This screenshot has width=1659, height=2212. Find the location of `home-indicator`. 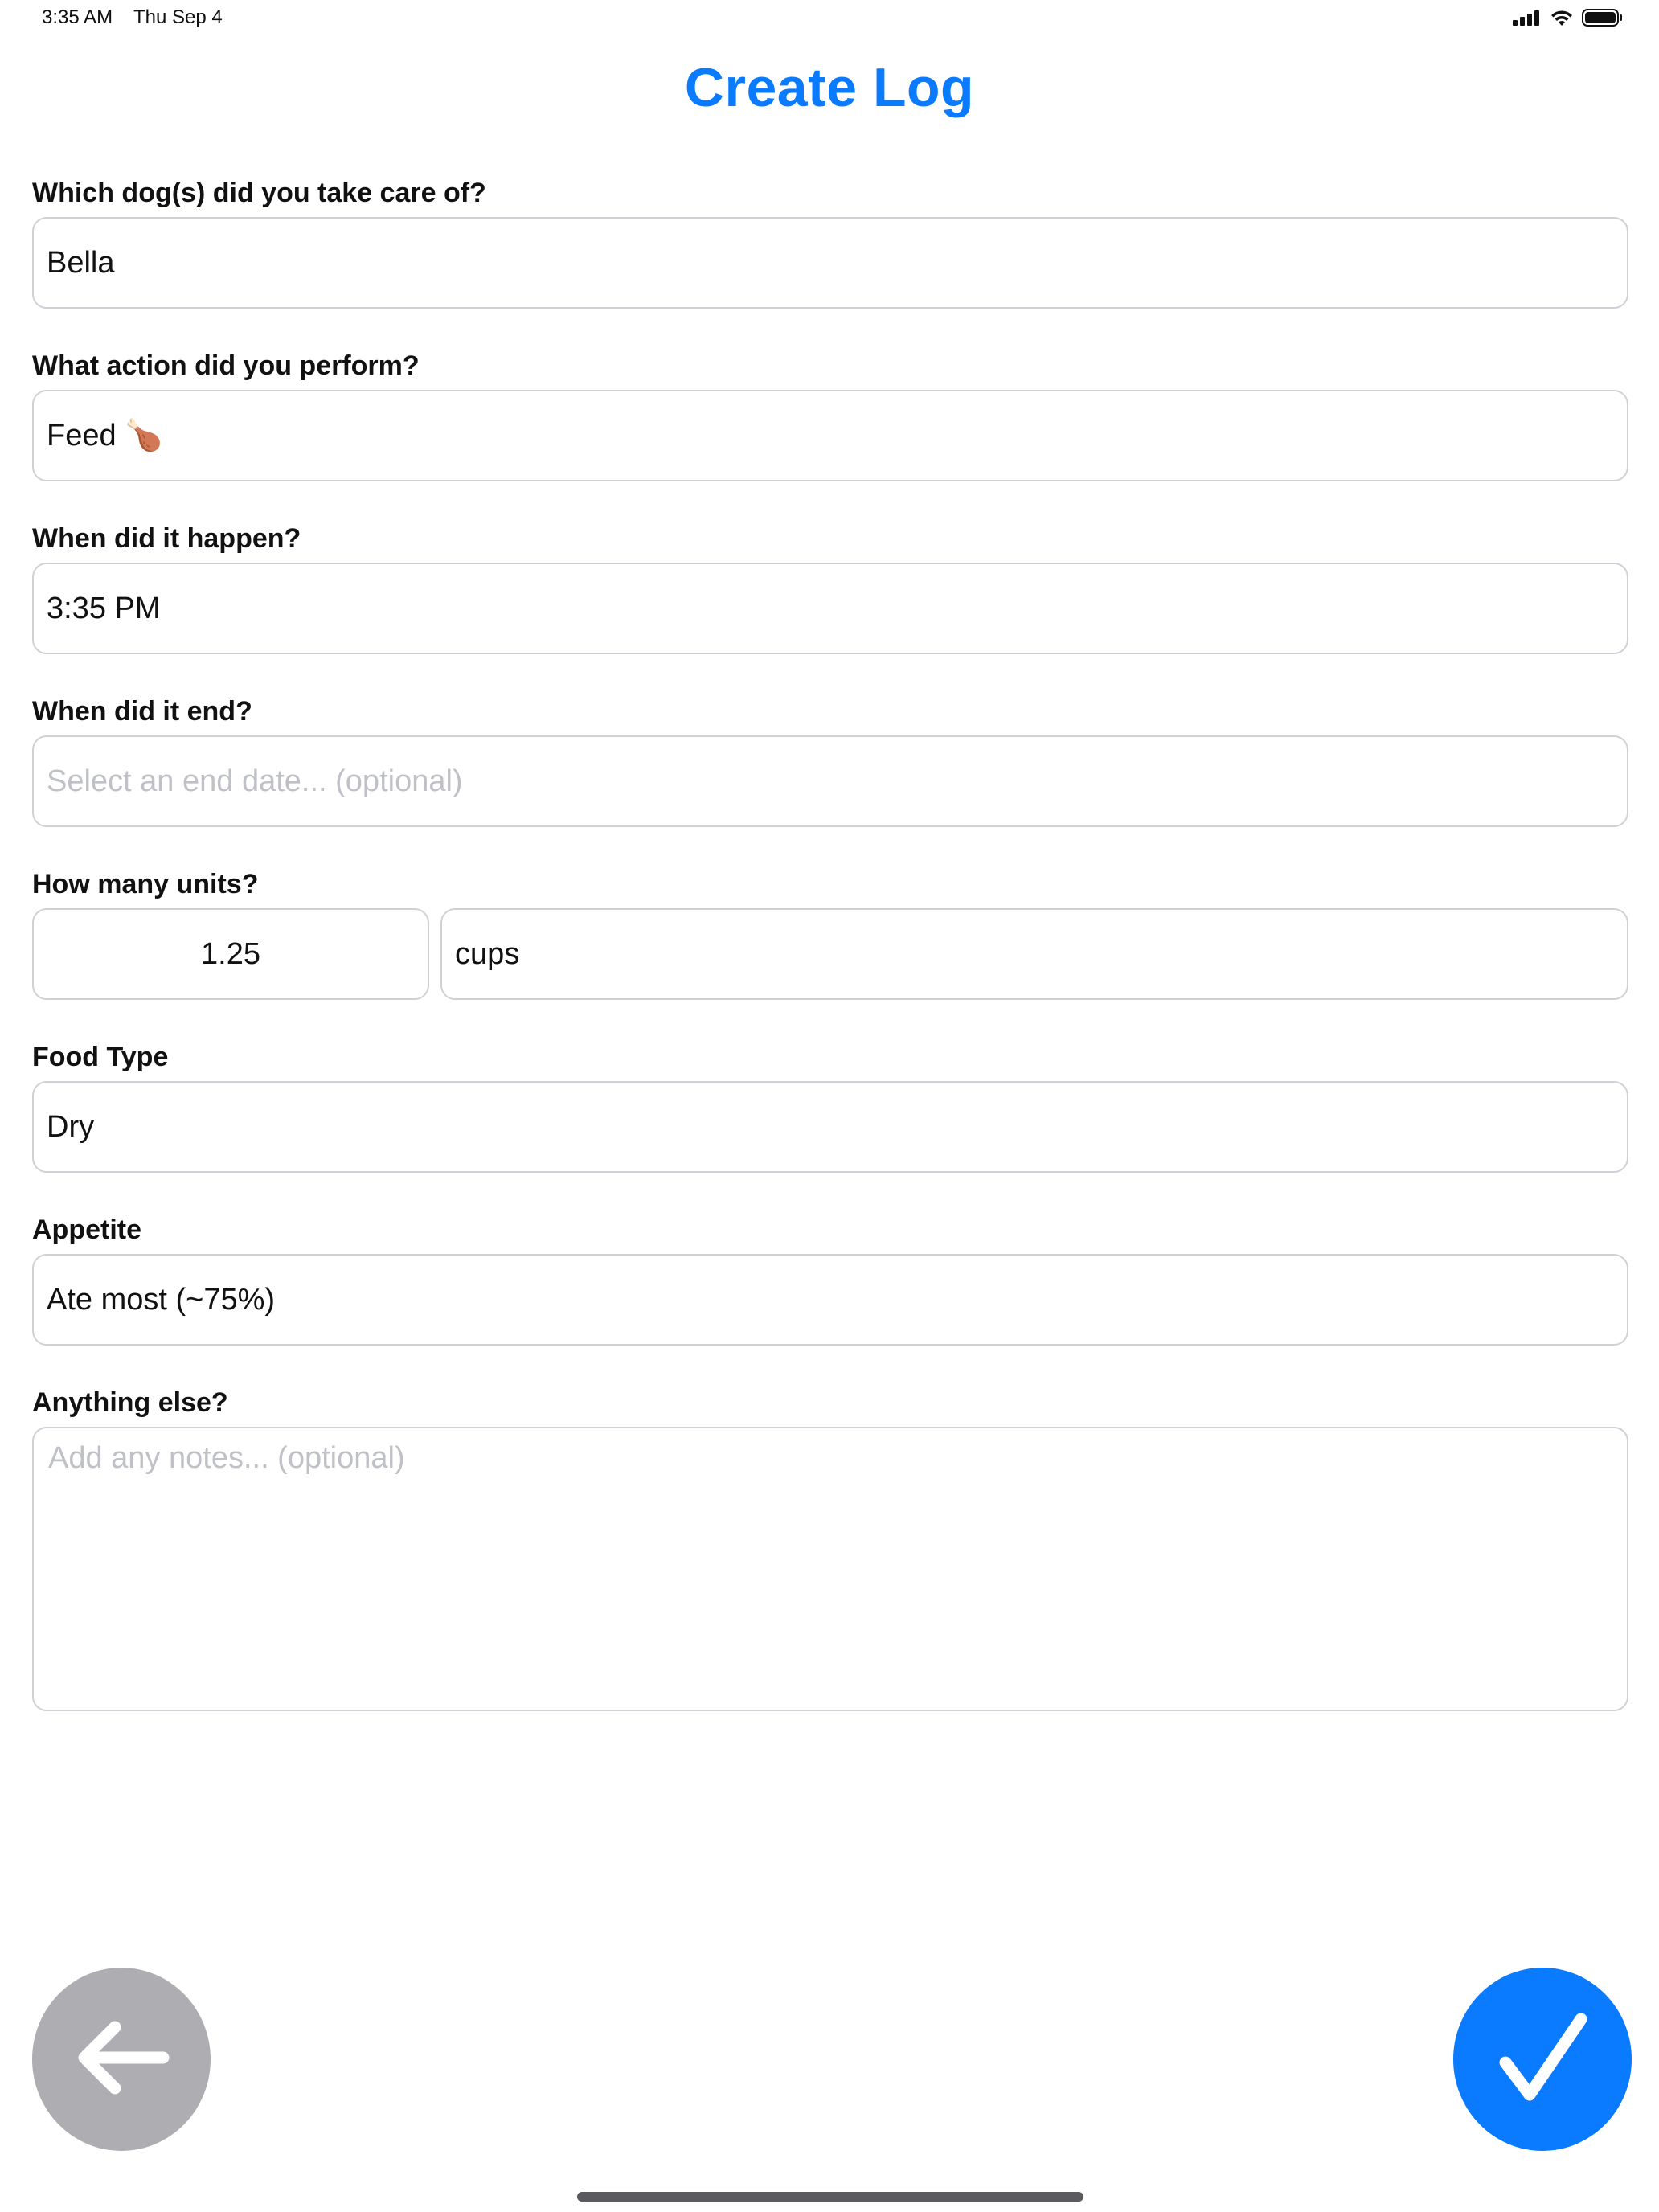

home-indicator is located at coordinates (830, 2197).